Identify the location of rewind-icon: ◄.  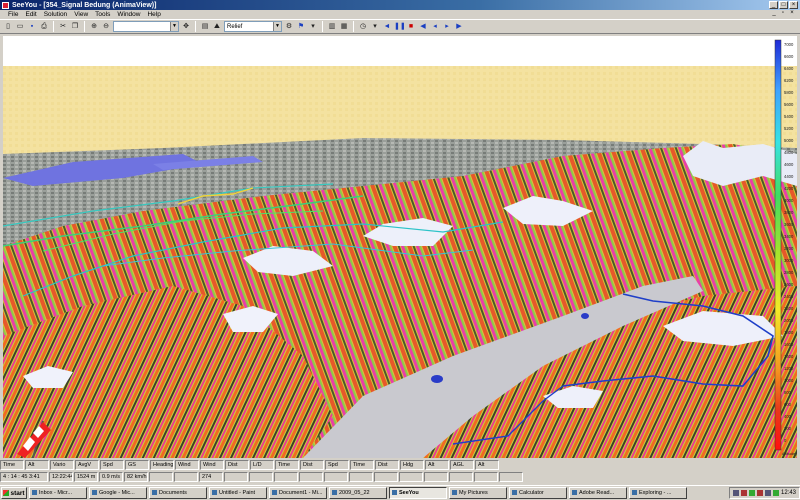
(387, 27).